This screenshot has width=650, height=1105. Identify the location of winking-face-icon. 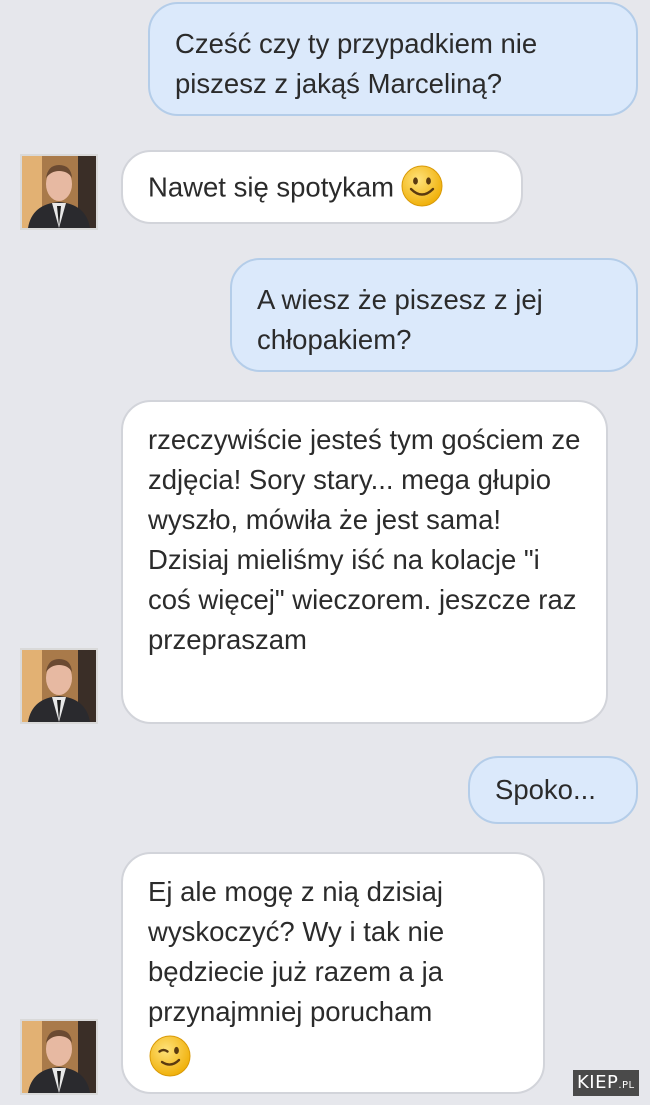
(170, 1056).